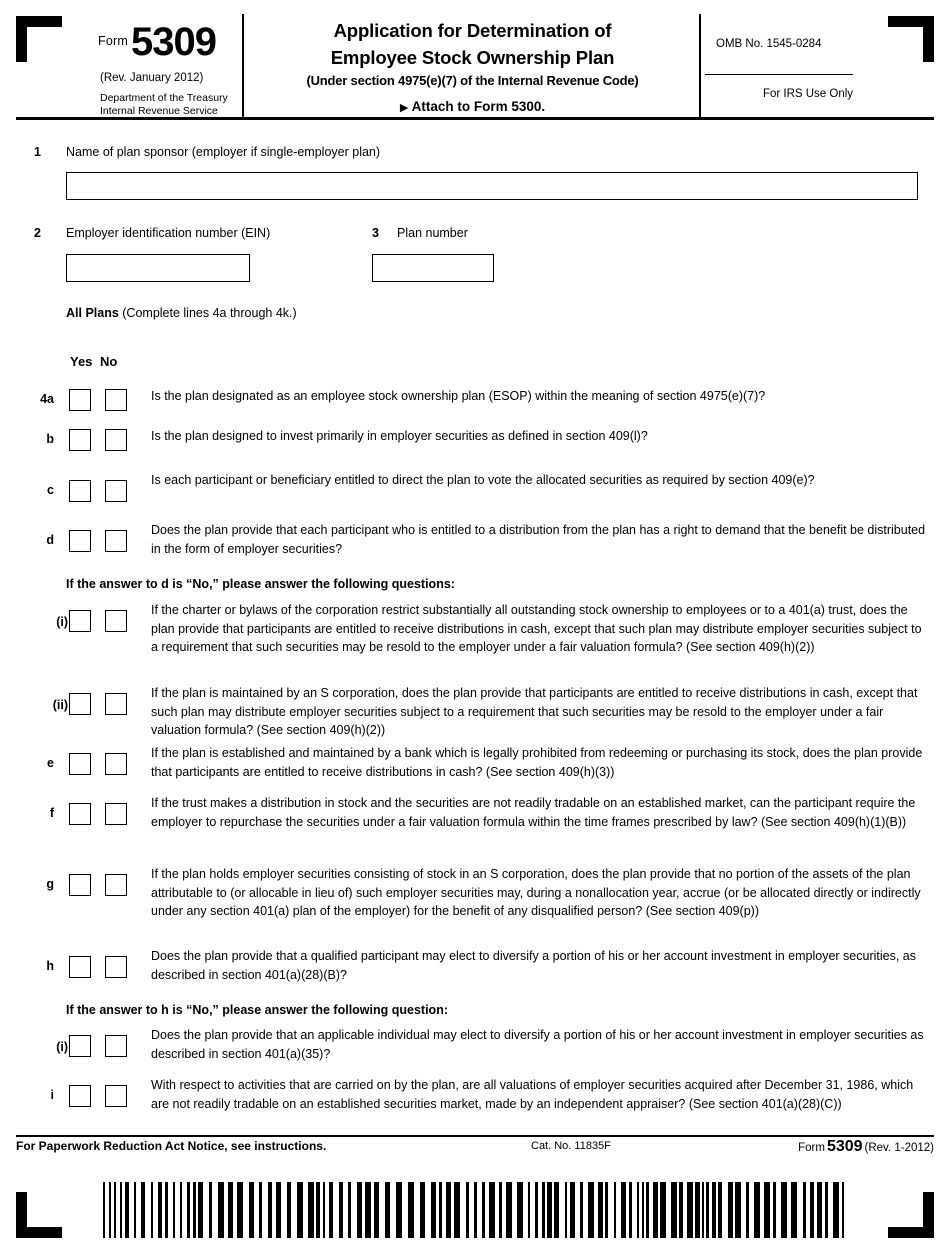  I want to click on checkbox-i-yes, so click(80, 1096).